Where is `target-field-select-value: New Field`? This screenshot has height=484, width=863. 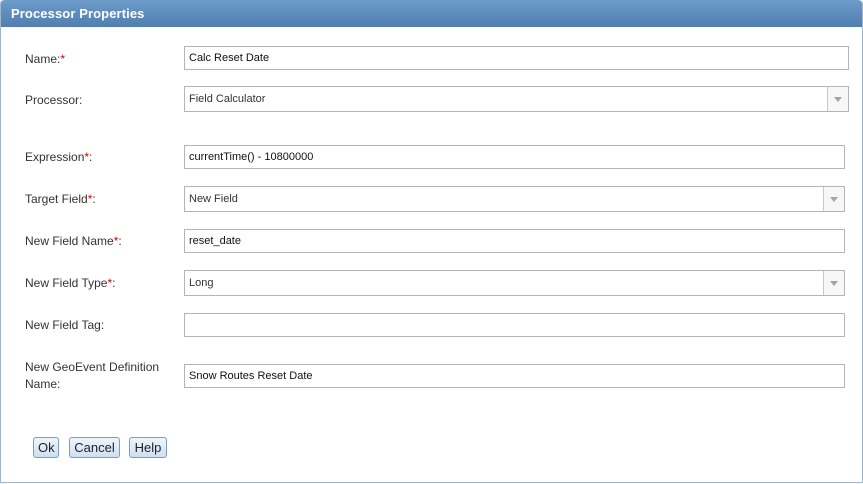 target-field-select-value: New Field is located at coordinates (213, 199).